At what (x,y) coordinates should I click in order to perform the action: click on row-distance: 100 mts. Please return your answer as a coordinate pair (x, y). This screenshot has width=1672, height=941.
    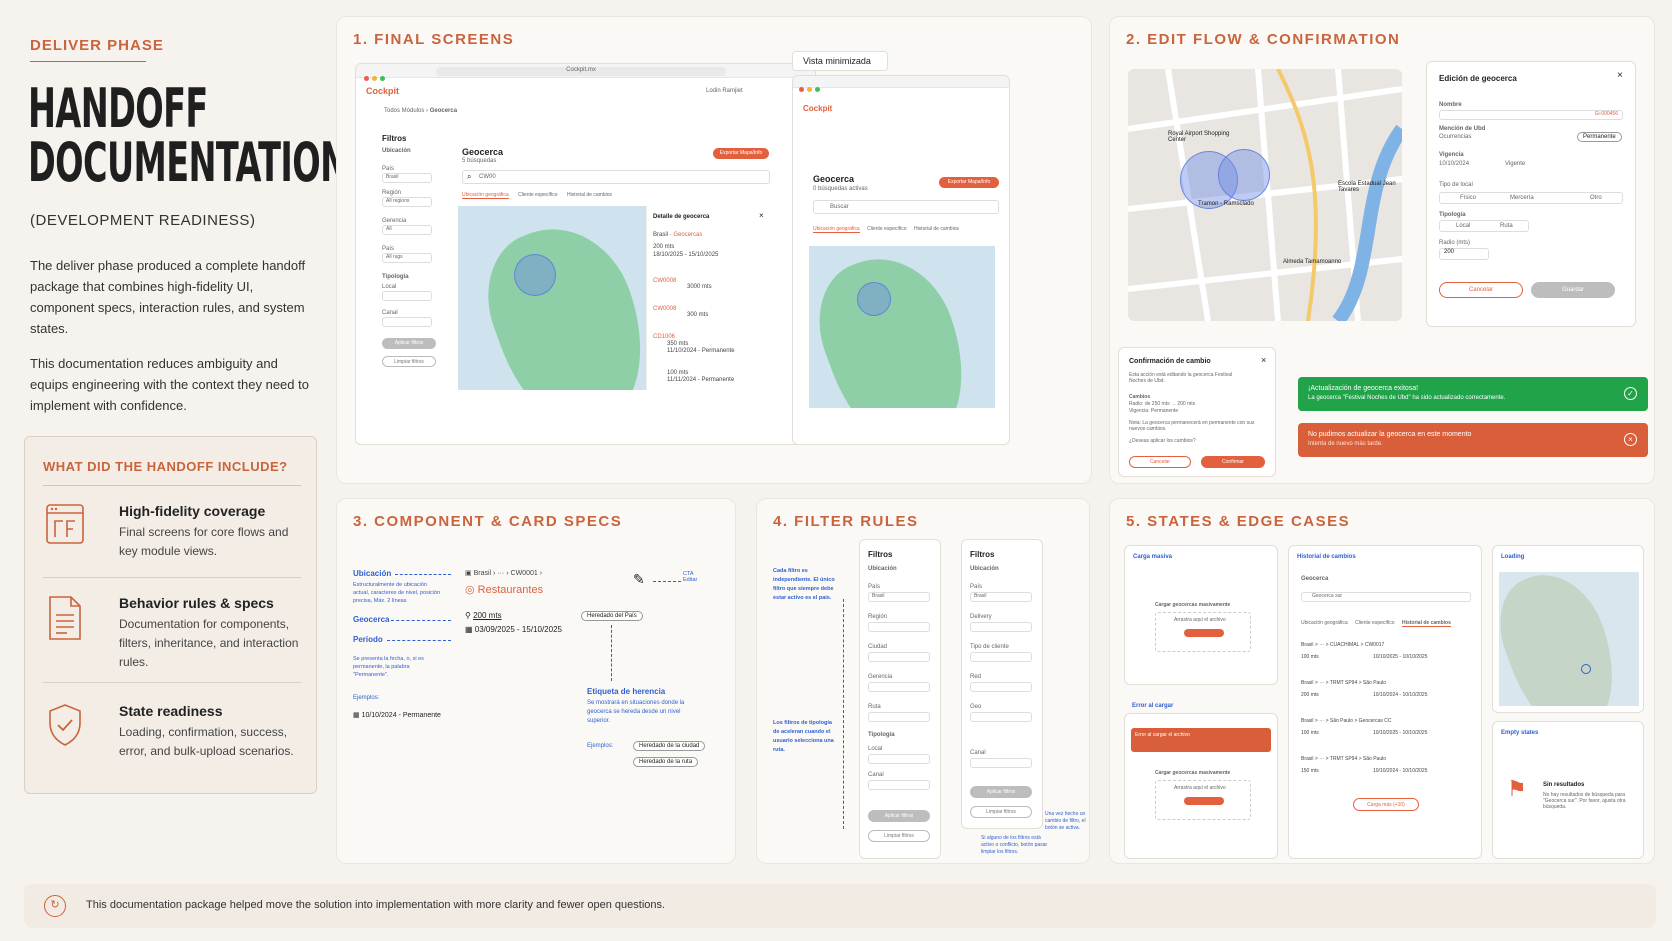
    Looking at the image, I should click on (678, 373).